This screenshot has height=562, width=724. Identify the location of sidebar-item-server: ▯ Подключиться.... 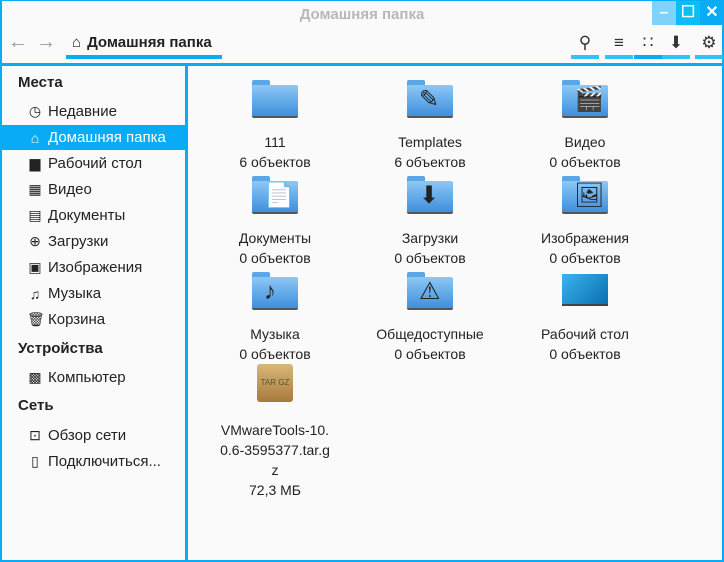
(95, 461).